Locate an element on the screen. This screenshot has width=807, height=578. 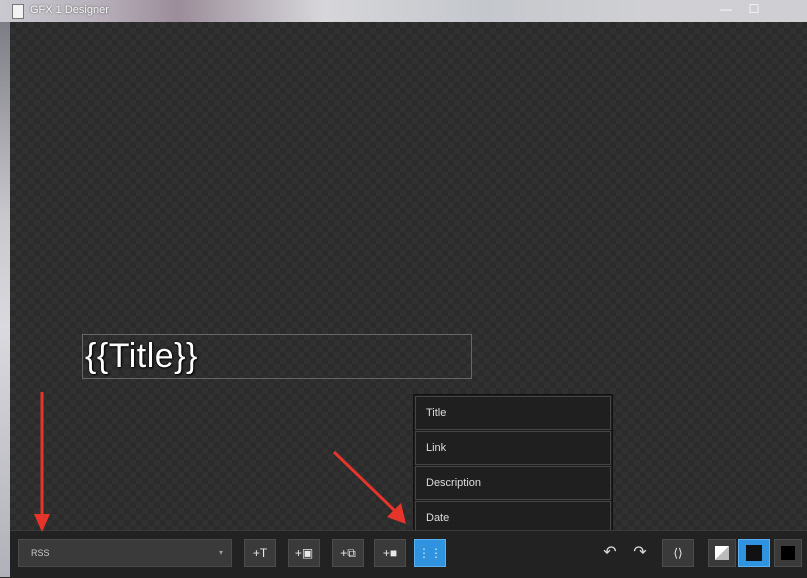
redo-button: ↷ is located at coordinates (640, 553).